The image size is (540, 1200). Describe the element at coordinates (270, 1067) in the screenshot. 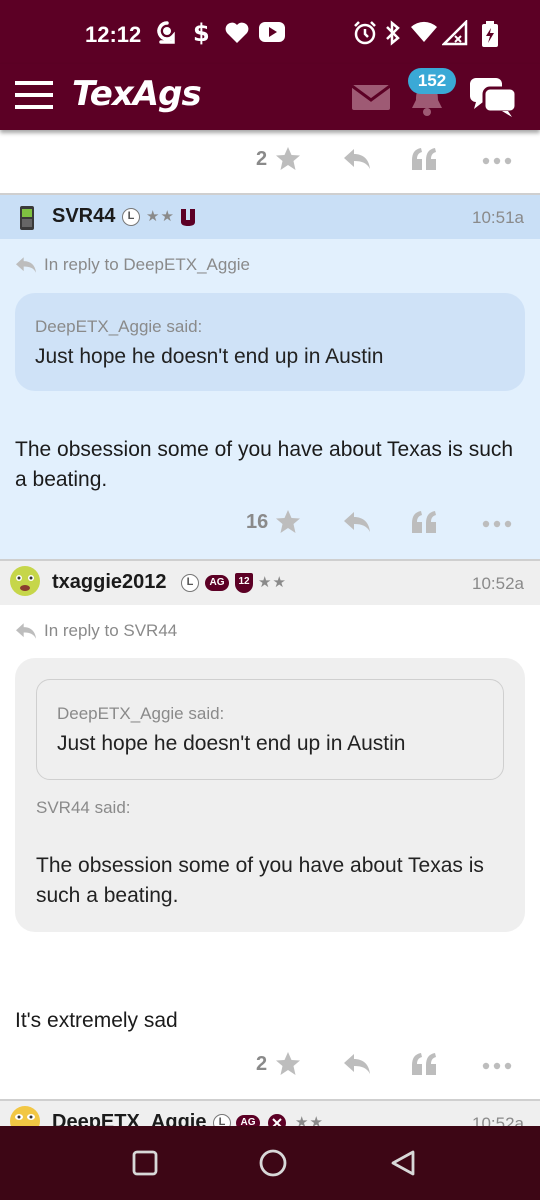

I see `post-actions: 2` at that location.